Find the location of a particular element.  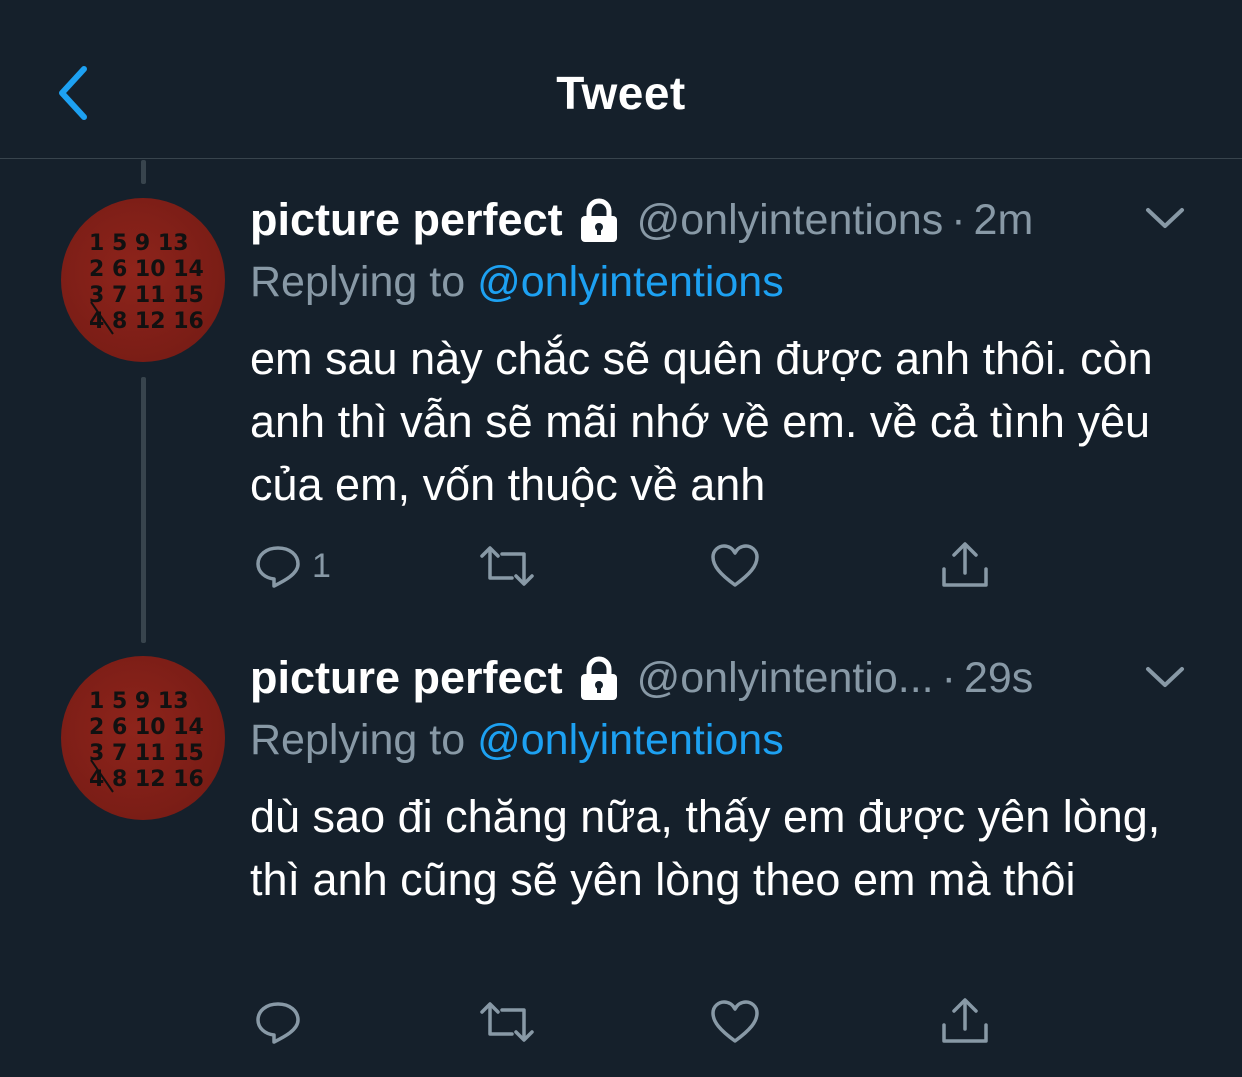

avatar: 1 5 9 13 2 6 10 14 3 7 11 15 4 8 12 16 is located at coordinates (143, 738).